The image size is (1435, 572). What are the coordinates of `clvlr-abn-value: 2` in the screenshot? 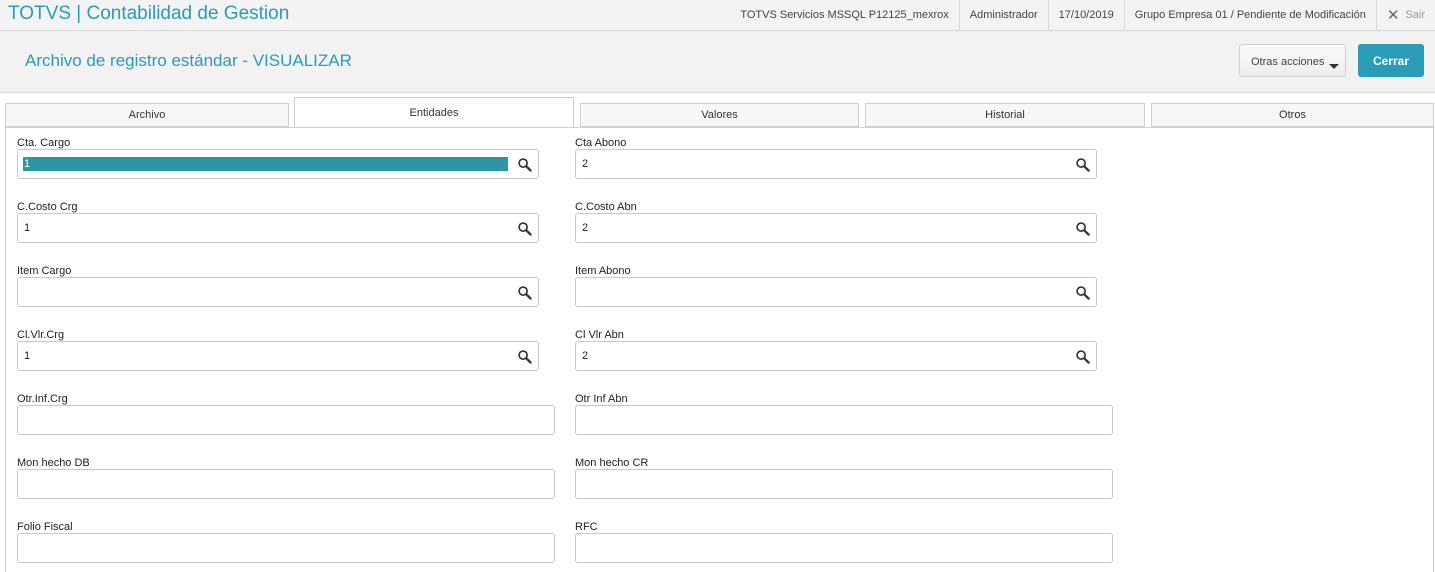 It's located at (585, 356).